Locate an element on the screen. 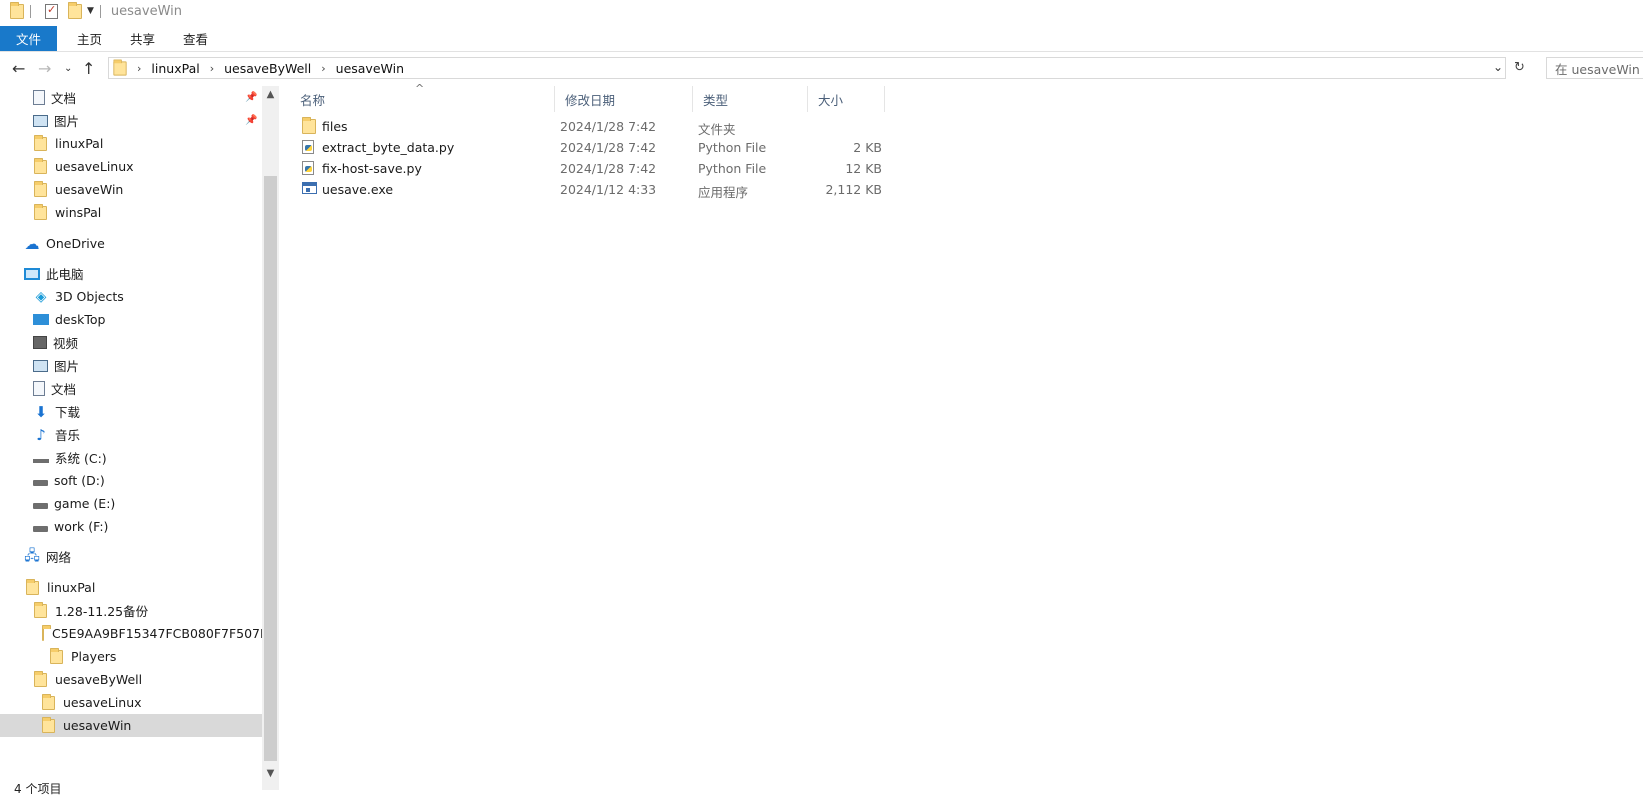 The image size is (1643, 797). address-bar: › linuxPal › uesaveByWell › uesaveWin ⌄ is located at coordinates (807, 68).